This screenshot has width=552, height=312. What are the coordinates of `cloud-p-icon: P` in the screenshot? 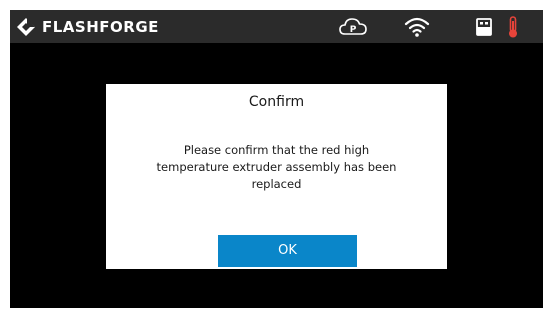 It's located at (353, 27).